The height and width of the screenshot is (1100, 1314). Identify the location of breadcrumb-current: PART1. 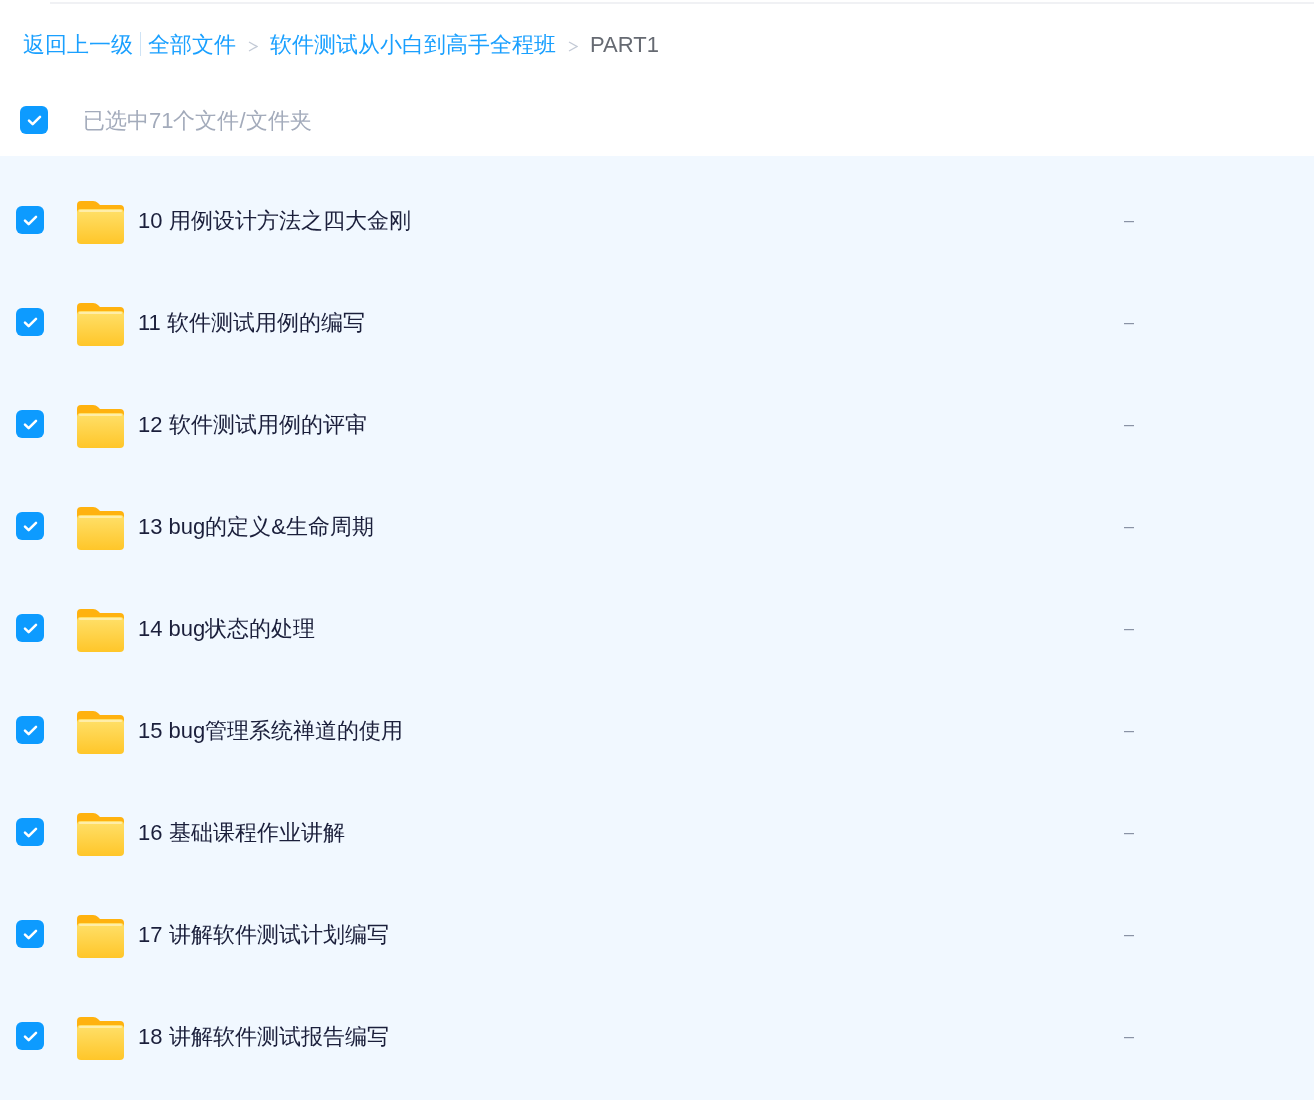
(624, 44).